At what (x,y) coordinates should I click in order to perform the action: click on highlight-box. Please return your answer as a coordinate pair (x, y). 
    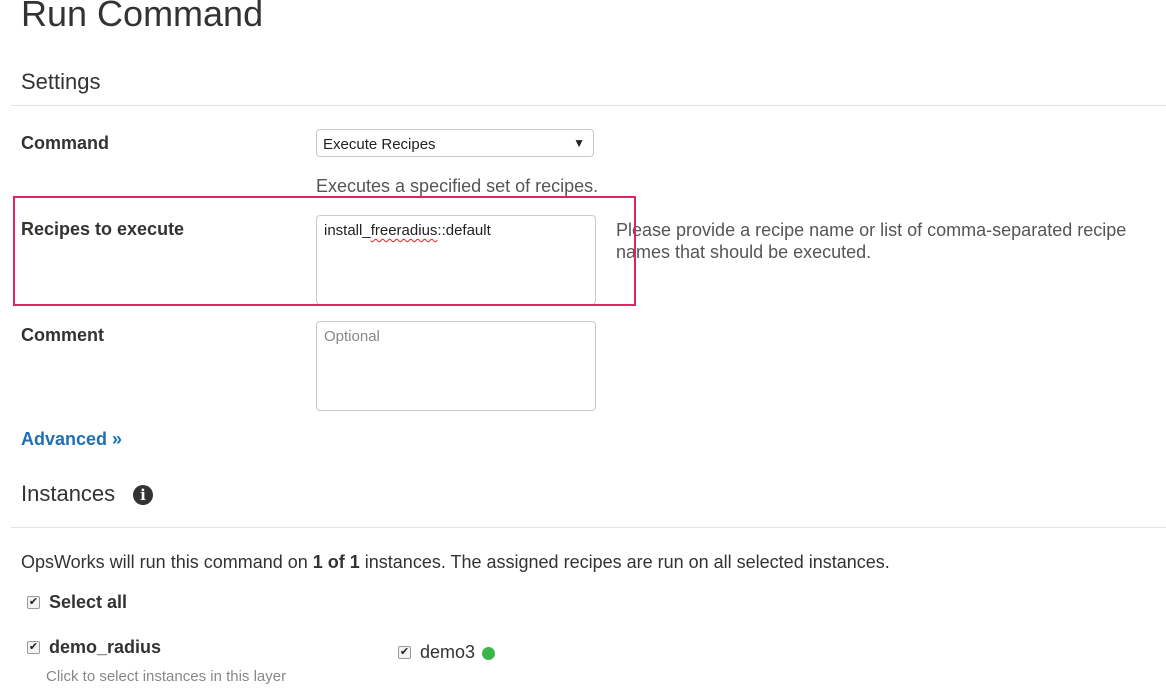
    Looking at the image, I should click on (324, 251).